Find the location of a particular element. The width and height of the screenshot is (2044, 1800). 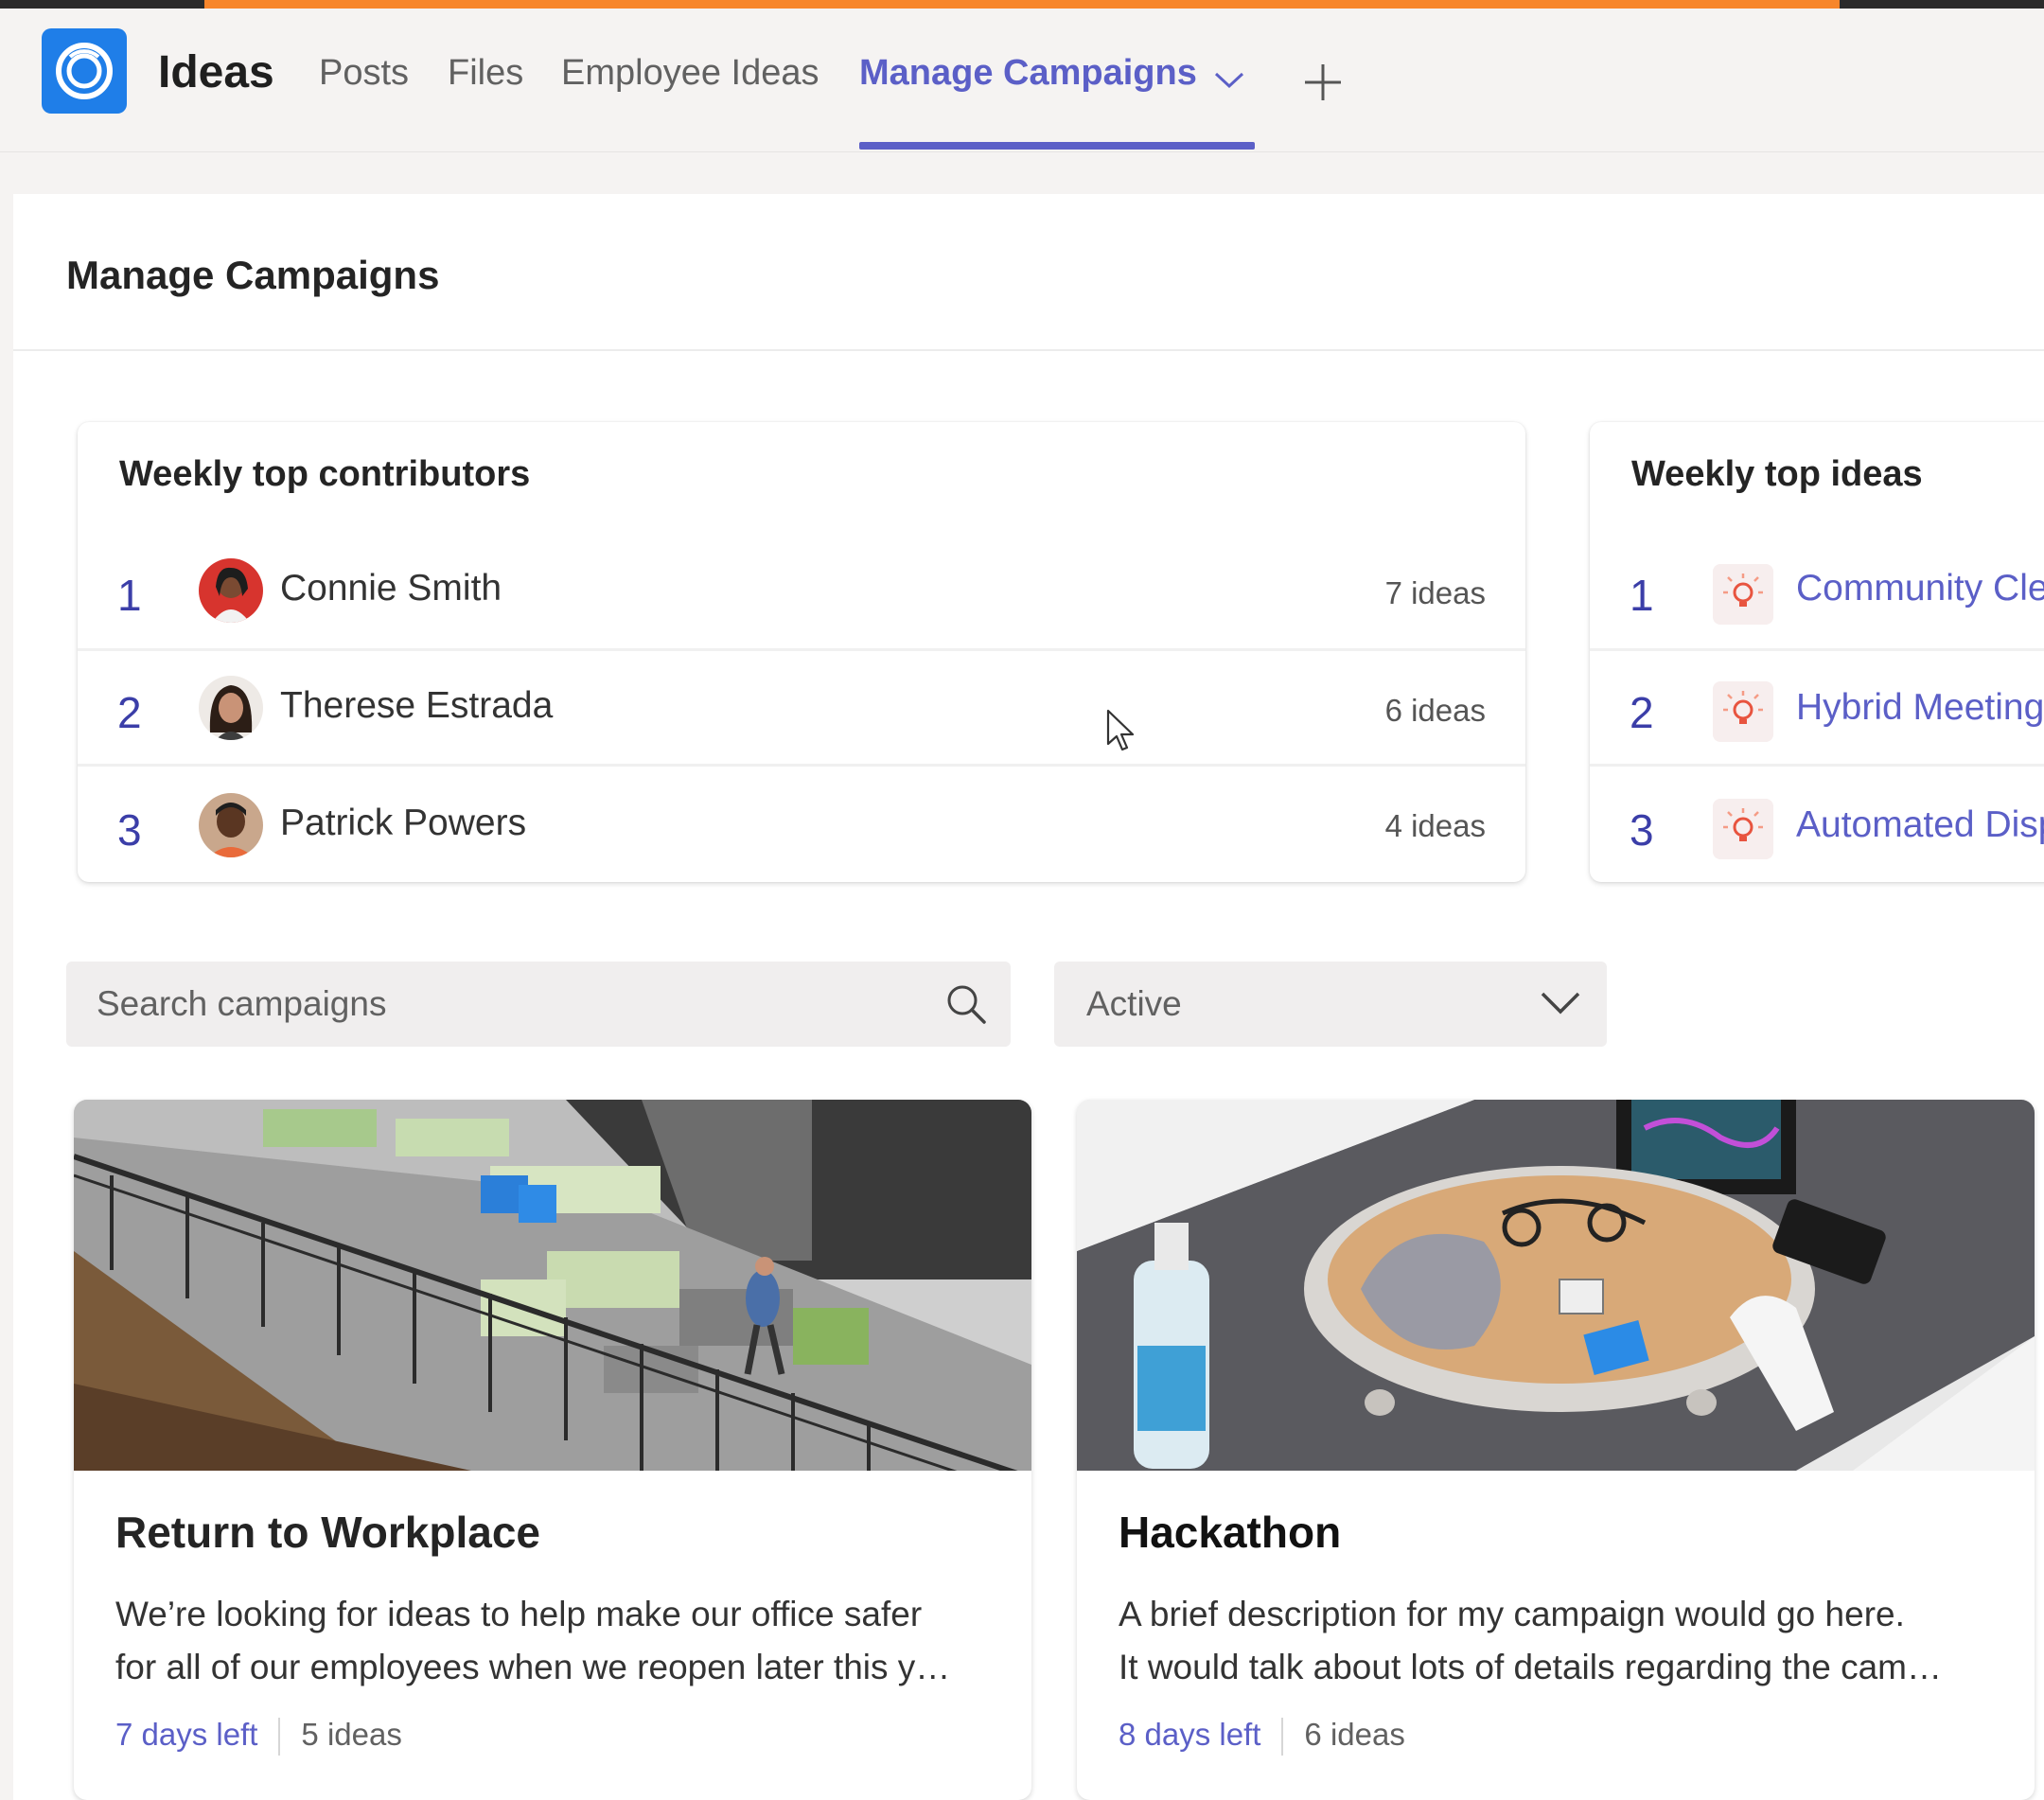

contributor-count: 4 ideas is located at coordinates (1435, 825).